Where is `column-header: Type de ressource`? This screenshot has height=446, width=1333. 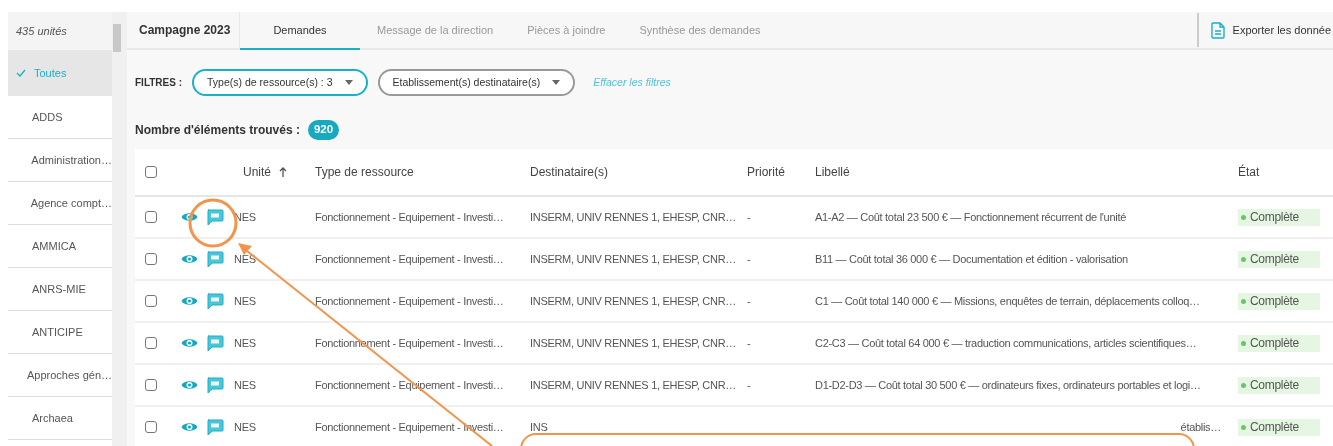 column-header: Type de ressource is located at coordinates (364, 172).